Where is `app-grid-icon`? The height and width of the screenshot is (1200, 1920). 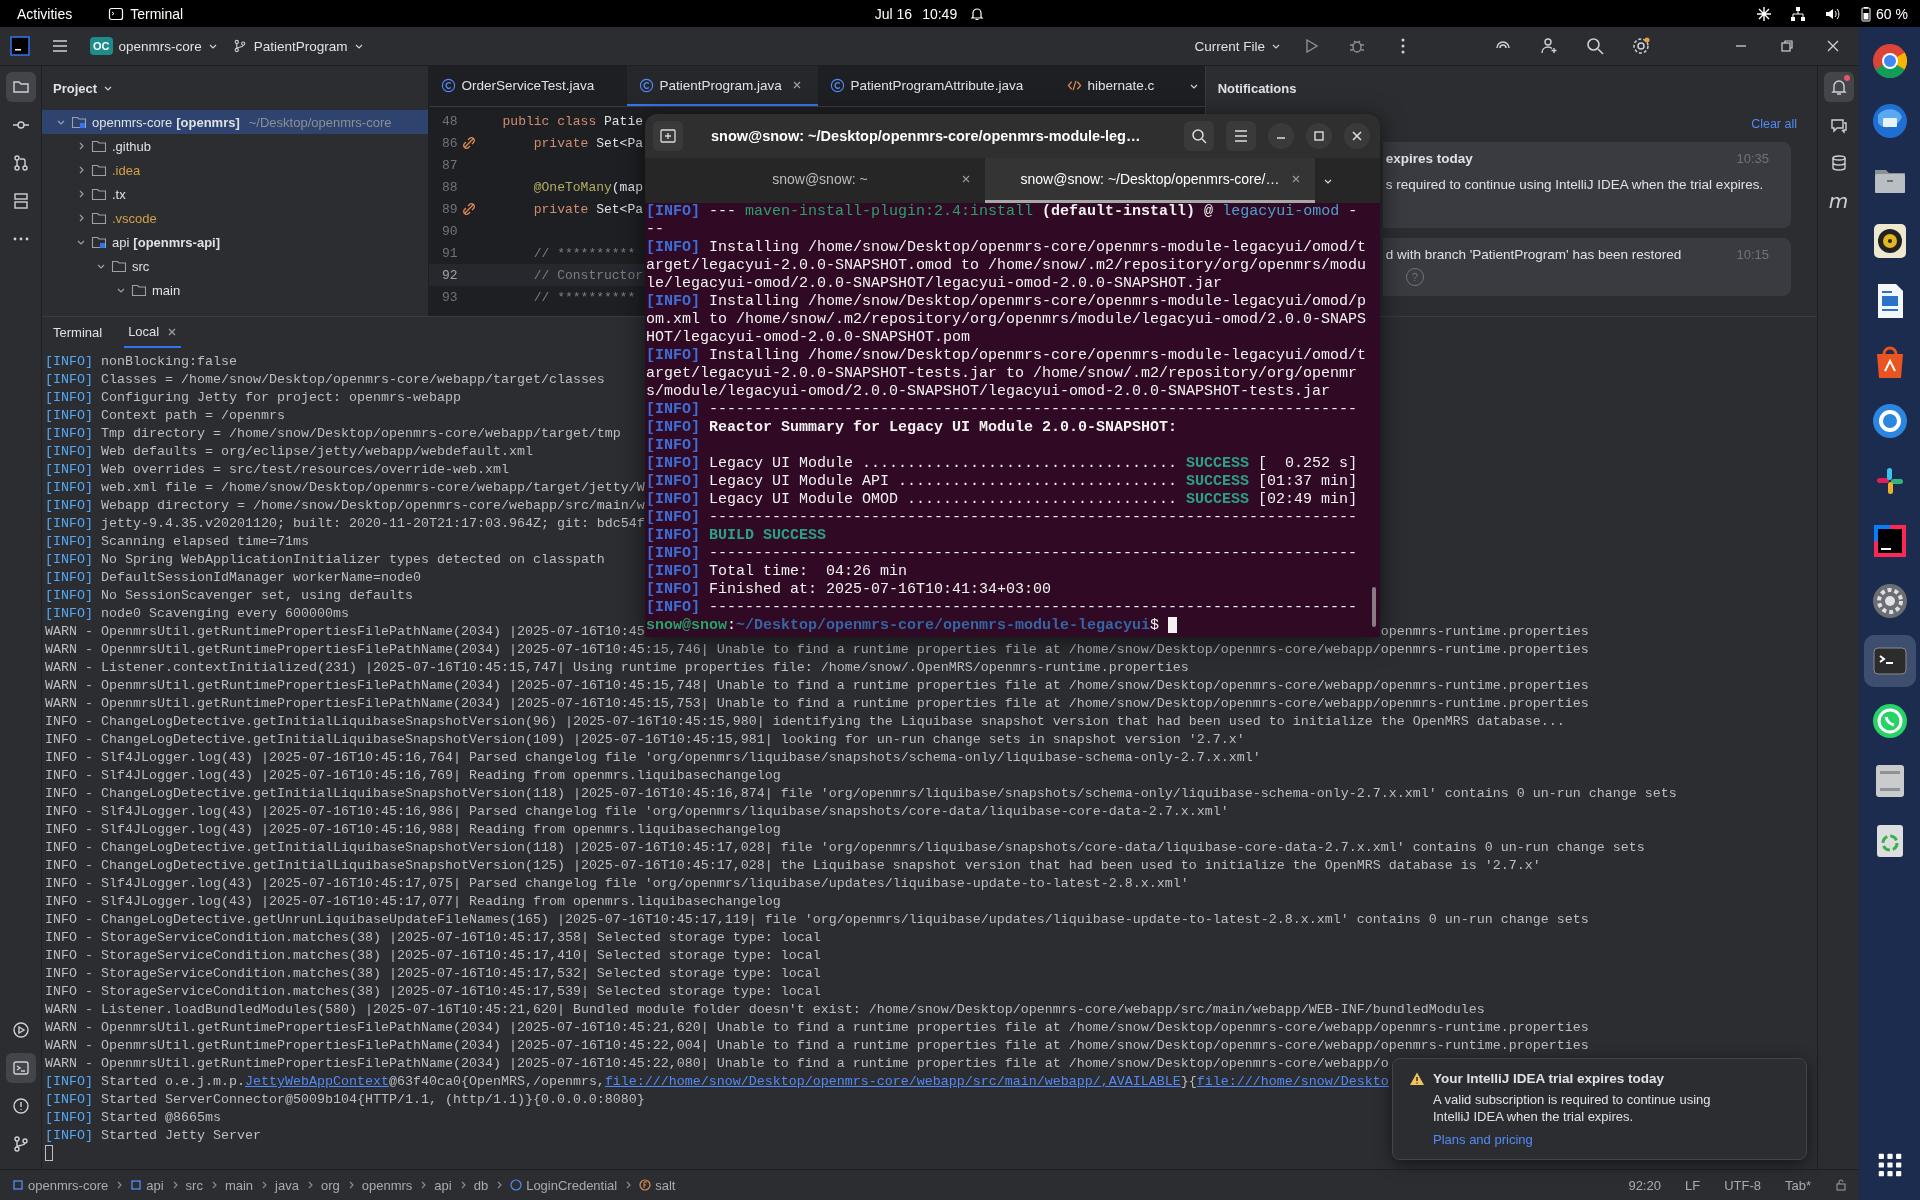
app-grid-icon is located at coordinates (1889, 1165).